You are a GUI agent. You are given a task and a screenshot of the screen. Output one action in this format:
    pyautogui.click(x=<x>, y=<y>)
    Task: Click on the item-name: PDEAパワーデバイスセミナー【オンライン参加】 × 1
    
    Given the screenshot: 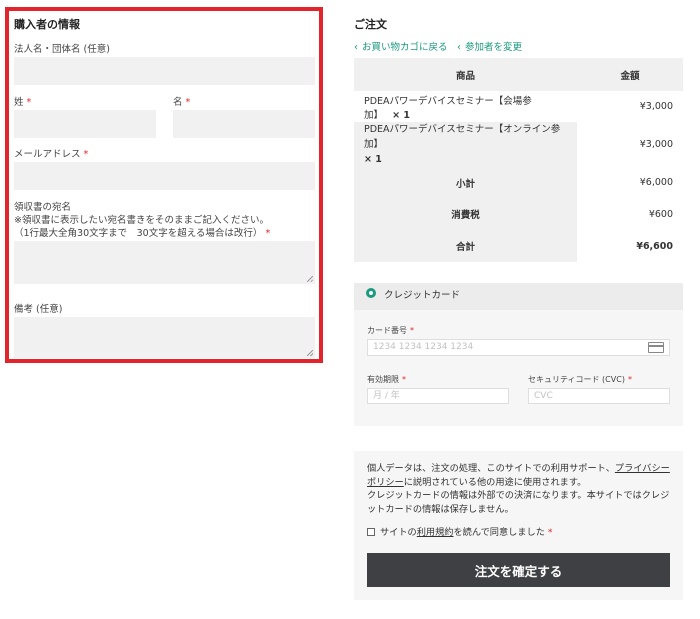 What is the action you would take?
    pyautogui.click(x=462, y=144)
    